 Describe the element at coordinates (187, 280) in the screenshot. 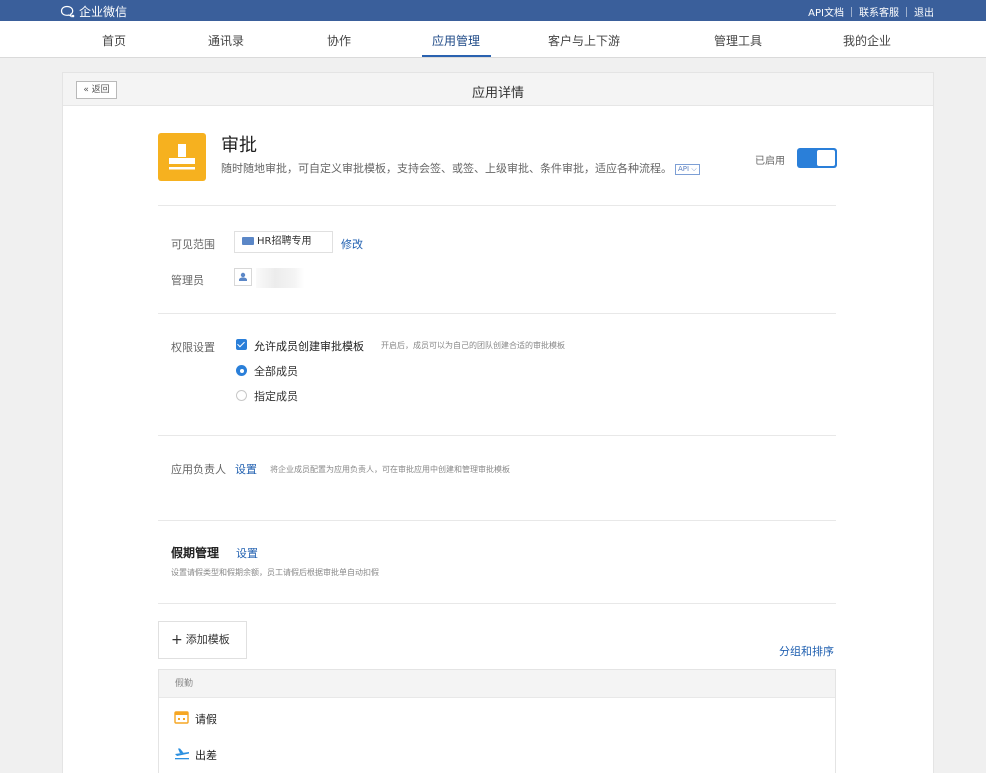

I see `admin-label: 管理员` at that location.